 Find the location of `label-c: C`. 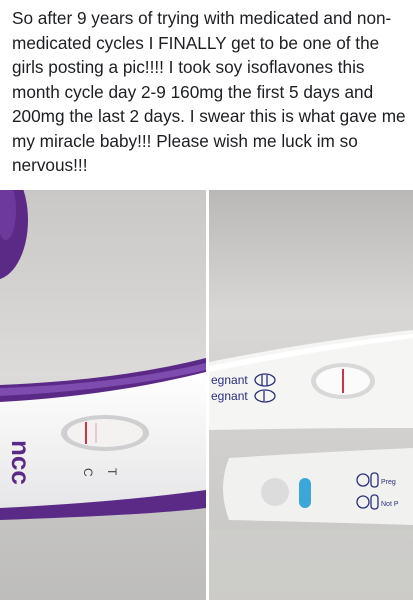

label-c: C is located at coordinates (88, 472).